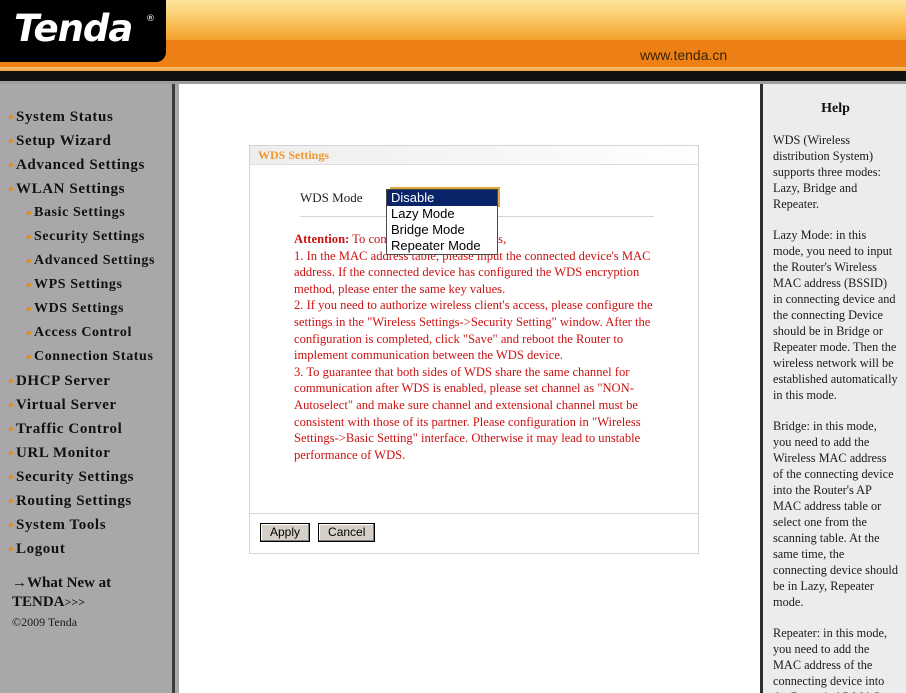 The image size is (906, 693). What do you see at coordinates (74, 501) in the screenshot?
I see `sidebar-item-label: Routing Settings` at bounding box center [74, 501].